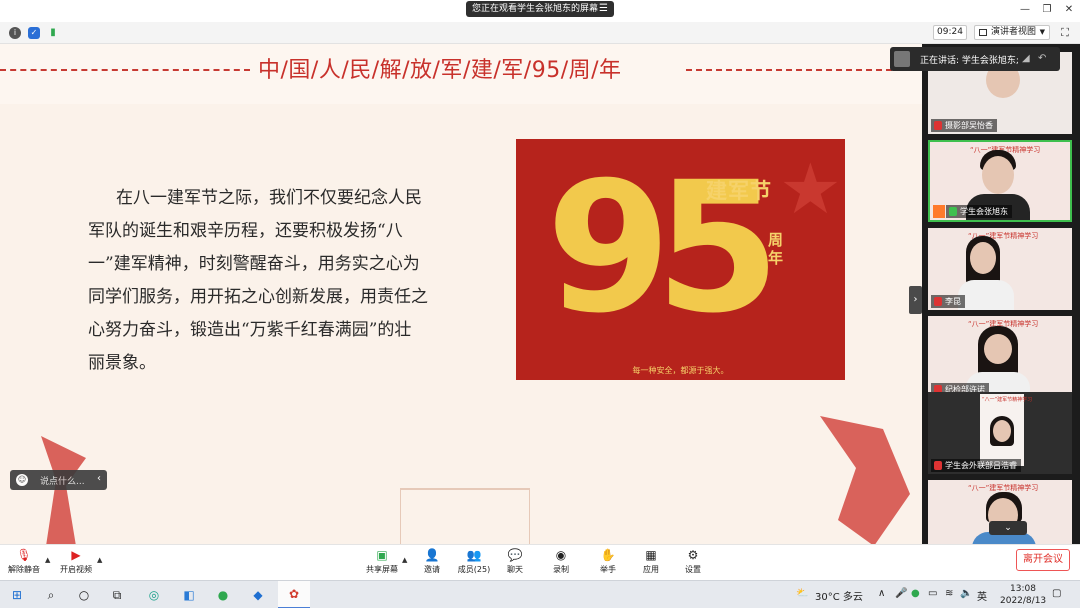 The image size is (1080, 608). What do you see at coordinates (902, 59) in the screenshot?
I see `speaker-avatar` at bounding box center [902, 59].